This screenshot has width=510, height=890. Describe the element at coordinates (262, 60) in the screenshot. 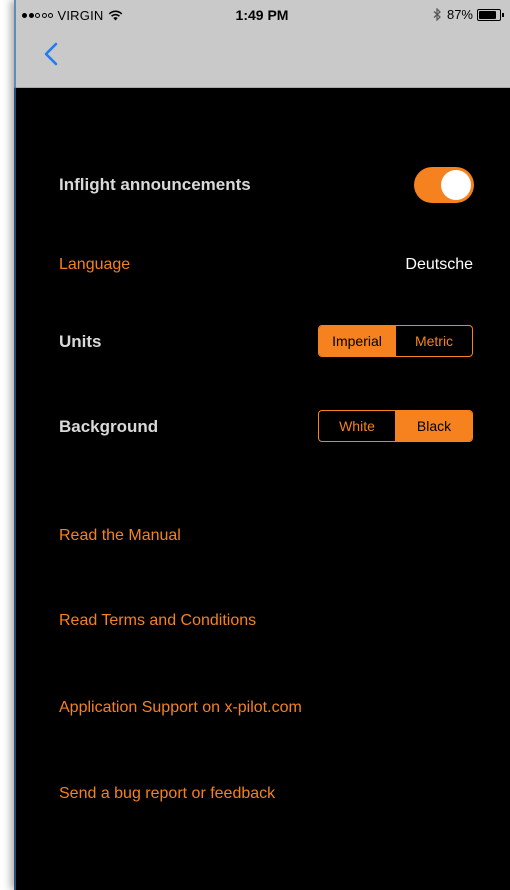

I see `navigation-bar` at that location.